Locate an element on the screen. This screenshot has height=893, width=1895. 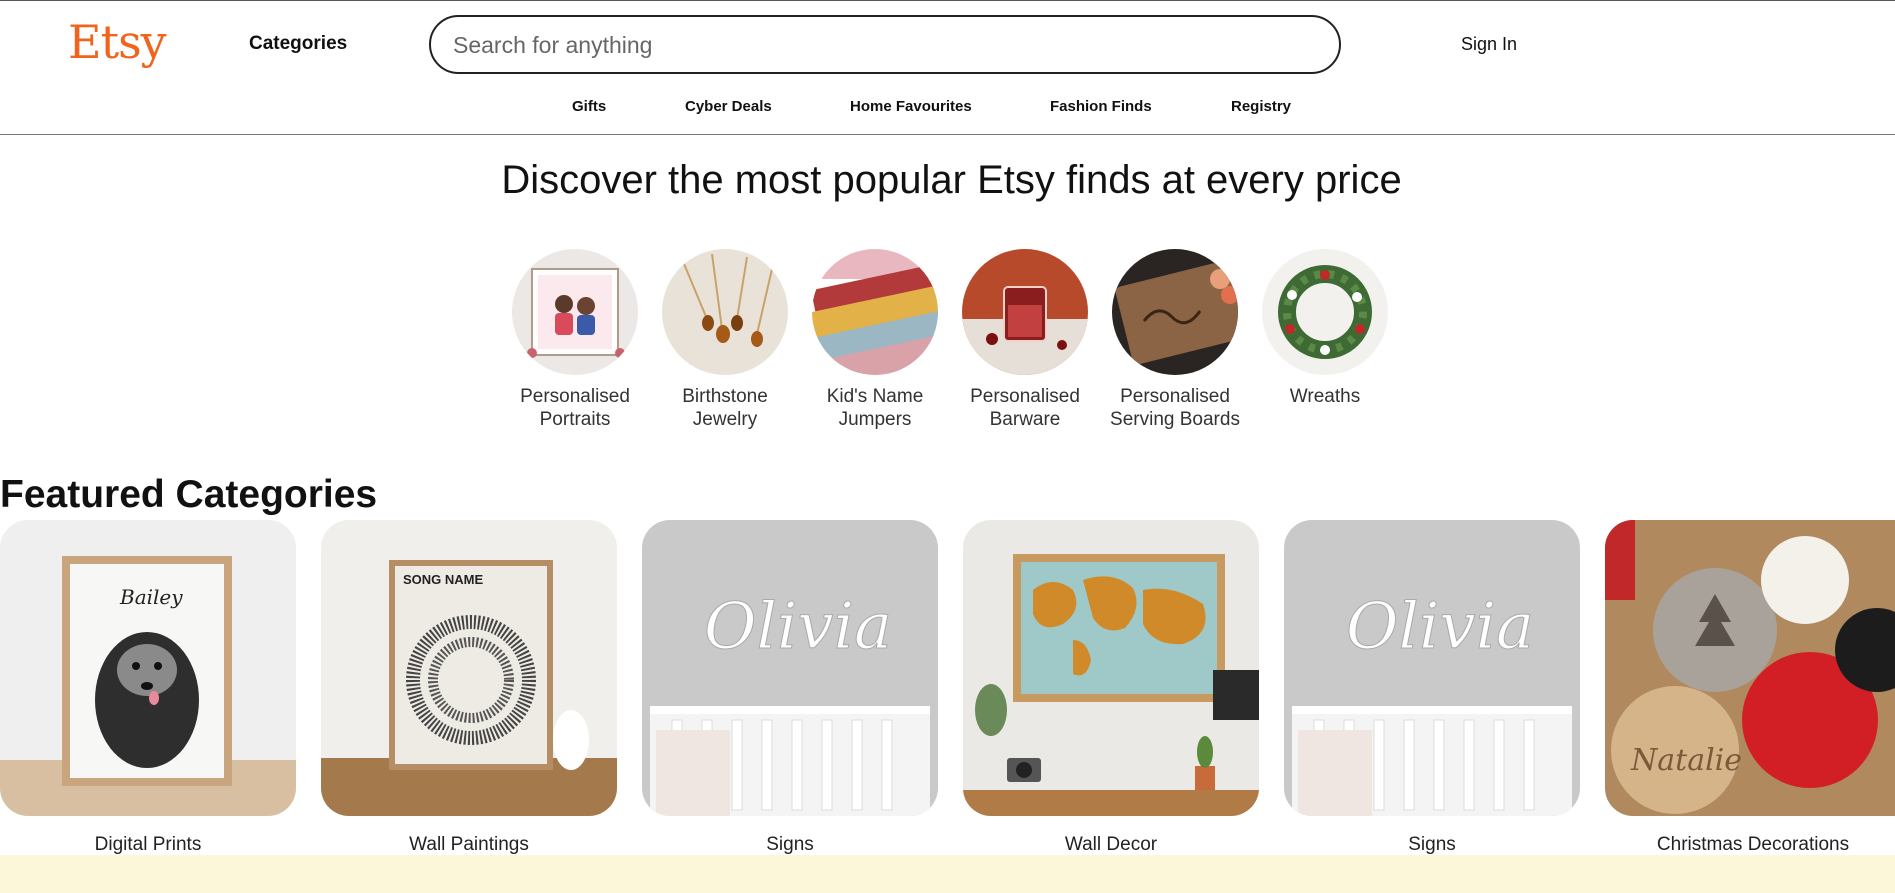
nav-cyber-deals: Cyber Deals is located at coordinates (728, 106).